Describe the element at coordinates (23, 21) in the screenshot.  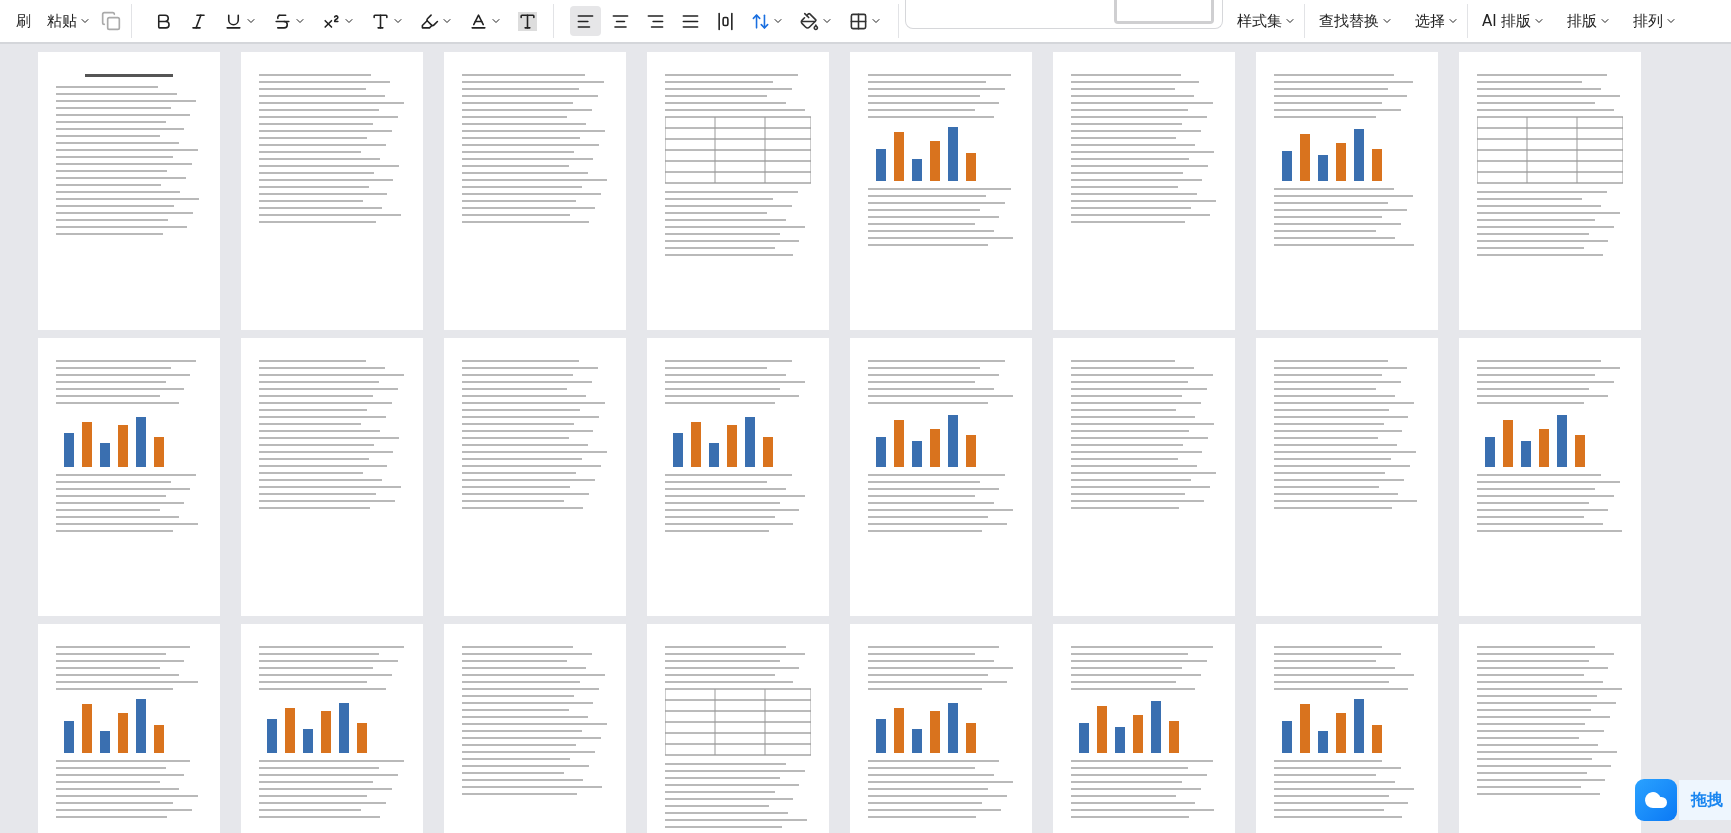
I see `clipboard-button: 刷` at that location.